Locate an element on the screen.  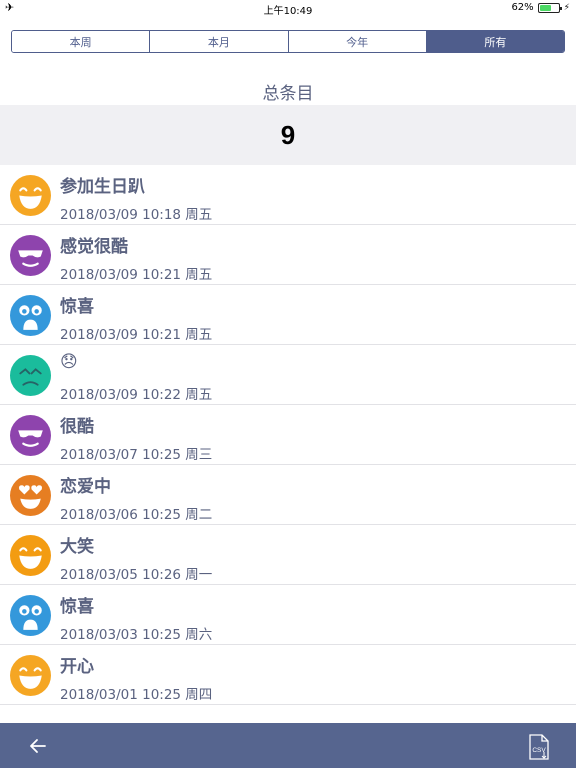
entry-title: 参加生日趴 is located at coordinates (102, 187).